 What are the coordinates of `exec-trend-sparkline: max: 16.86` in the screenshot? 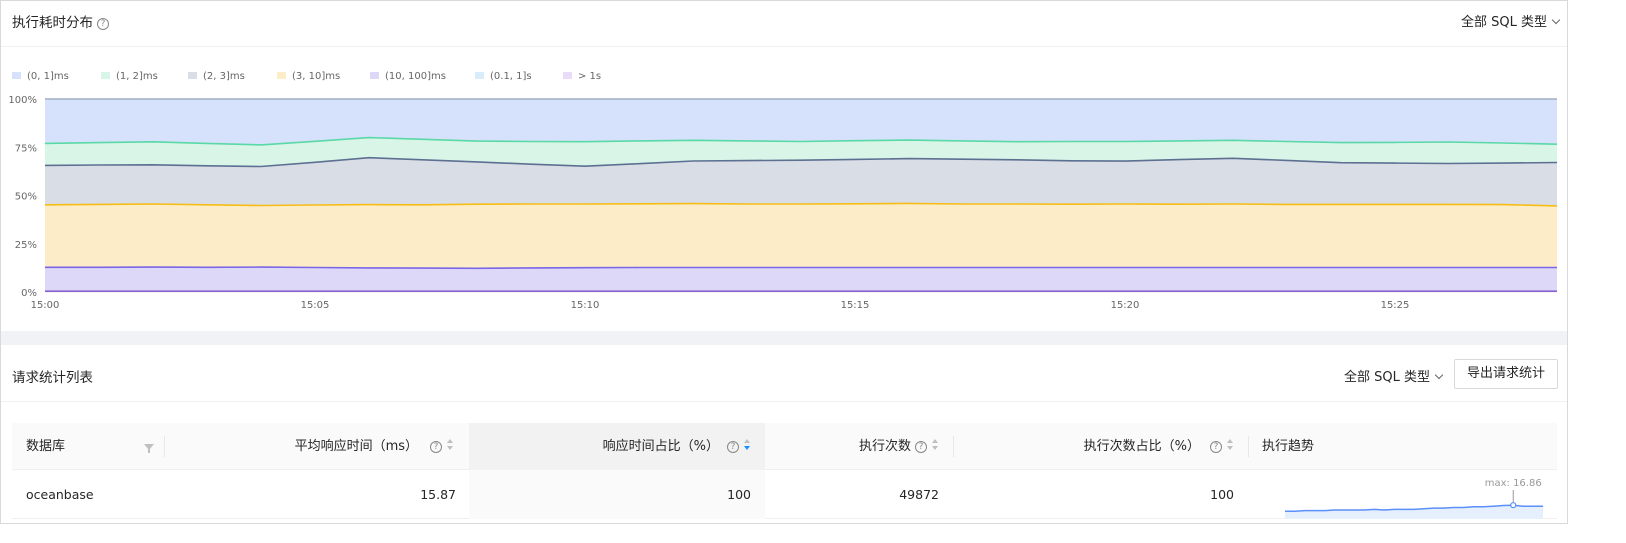 It's located at (1407, 494).